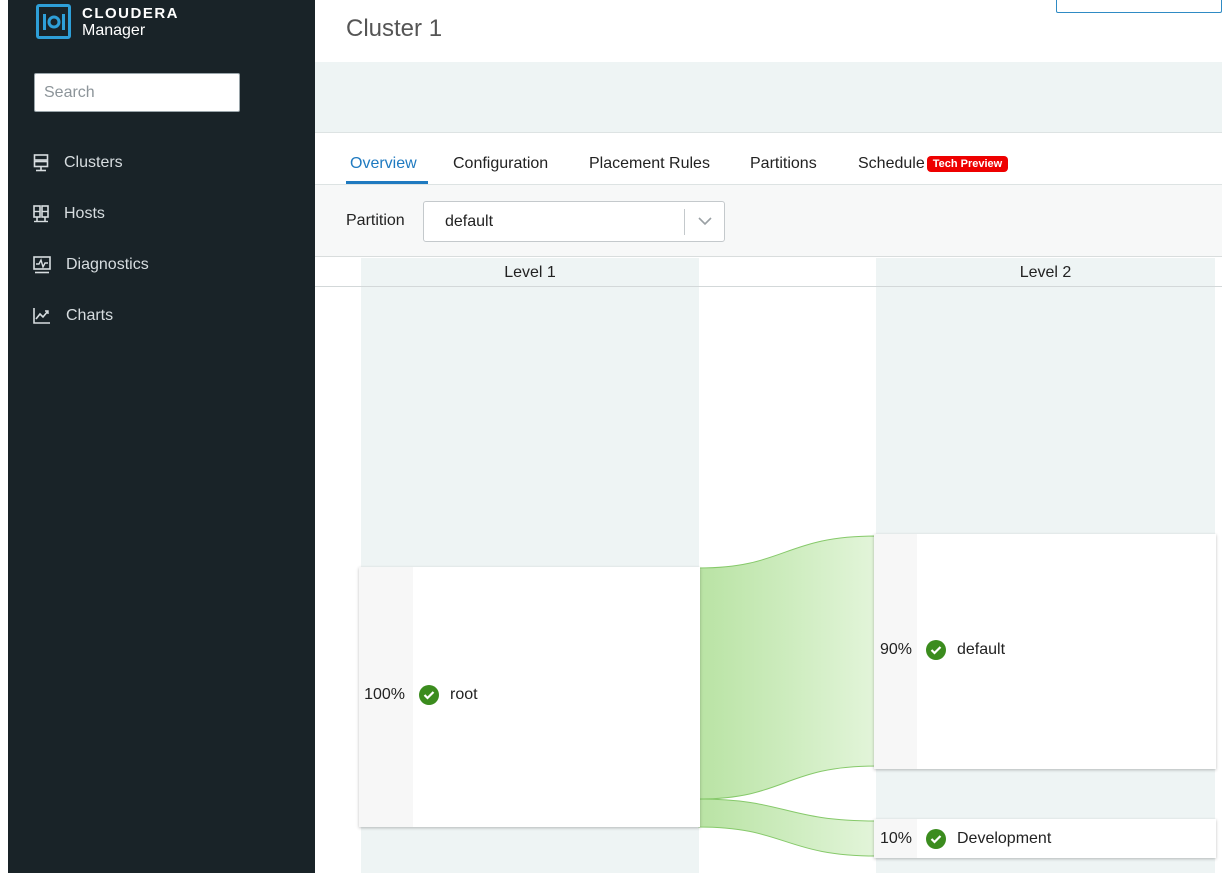  What do you see at coordinates (41, 162) in the screenshot?
I see `server-icon` at bounding box center [41, 162].